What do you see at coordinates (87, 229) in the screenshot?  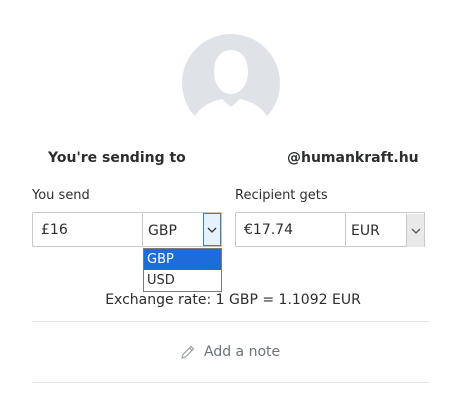 I see `send-amount-input: £16` at bounding box center [87, 229].